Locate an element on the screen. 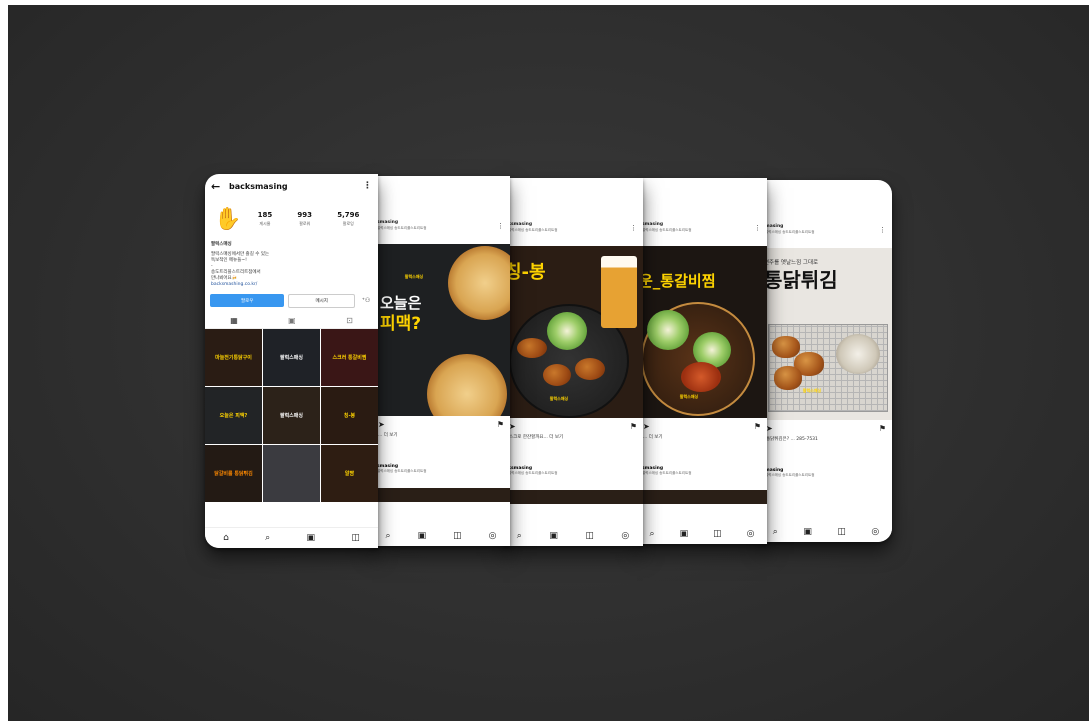 The image size is (1089, 721). stat-followers: 993 팔로워 is located at coordinates (304, 219).